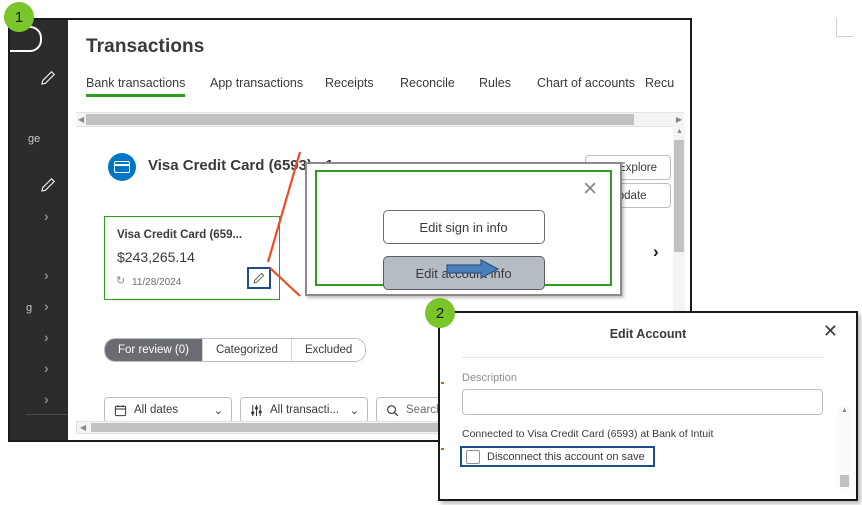  I want to click on dialog-header: Edit Account ✕, so click(648, 335).